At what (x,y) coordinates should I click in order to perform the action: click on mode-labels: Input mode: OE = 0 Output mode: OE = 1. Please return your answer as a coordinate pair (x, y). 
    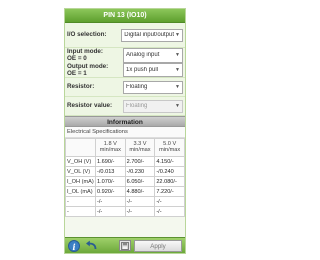
    Looking at the image, I should click on (95, 62).